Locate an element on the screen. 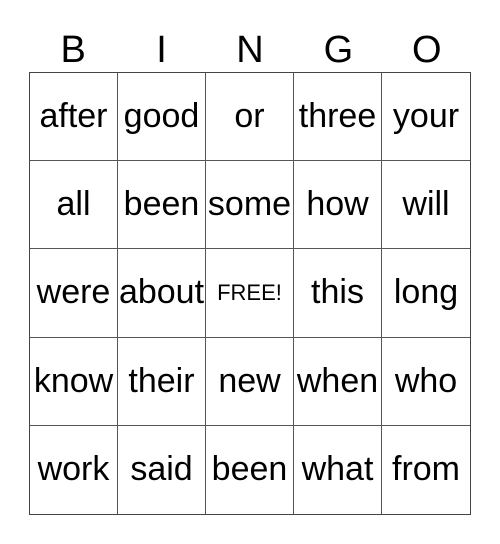  bingo-cell: what is located at coordinates (338, 469).